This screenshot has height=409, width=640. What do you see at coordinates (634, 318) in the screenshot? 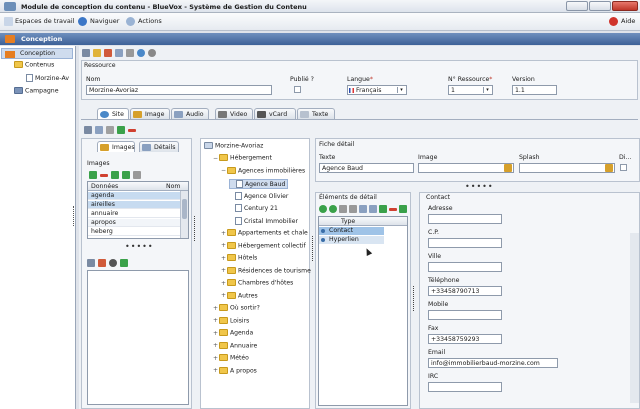
I see `contact-scrollbar` at bounding box center [634, 318].